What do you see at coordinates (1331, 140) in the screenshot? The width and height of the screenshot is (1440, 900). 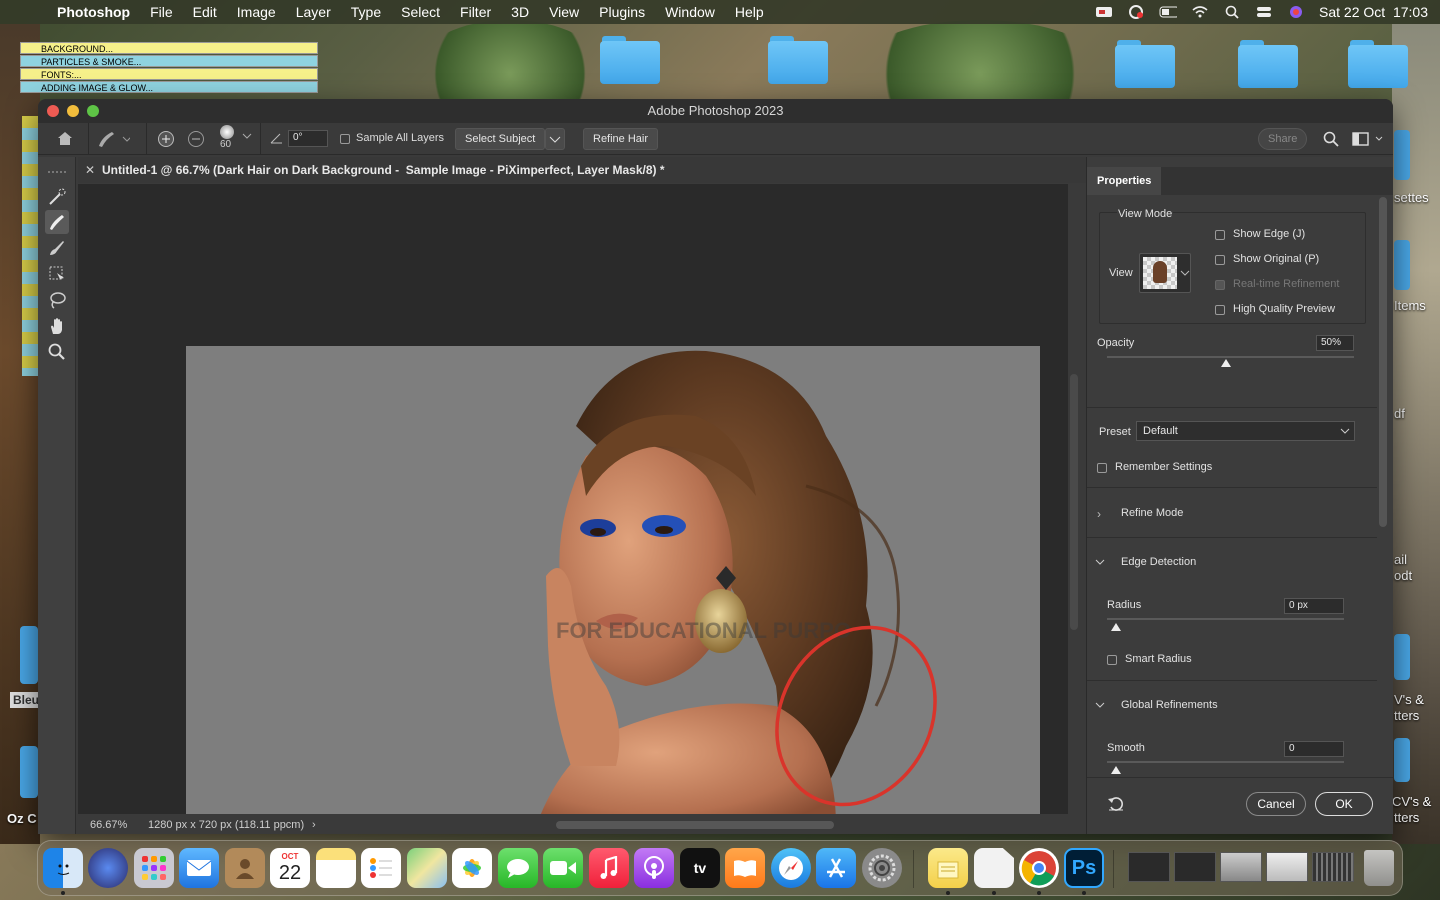 I see `search-icon` at bounding box center [1331, 140].